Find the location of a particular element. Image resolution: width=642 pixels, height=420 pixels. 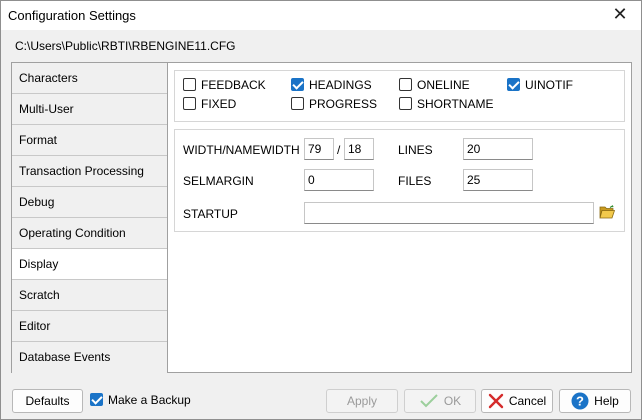

tab-multi-user: Multi-User is located at coordinates (89, 109).